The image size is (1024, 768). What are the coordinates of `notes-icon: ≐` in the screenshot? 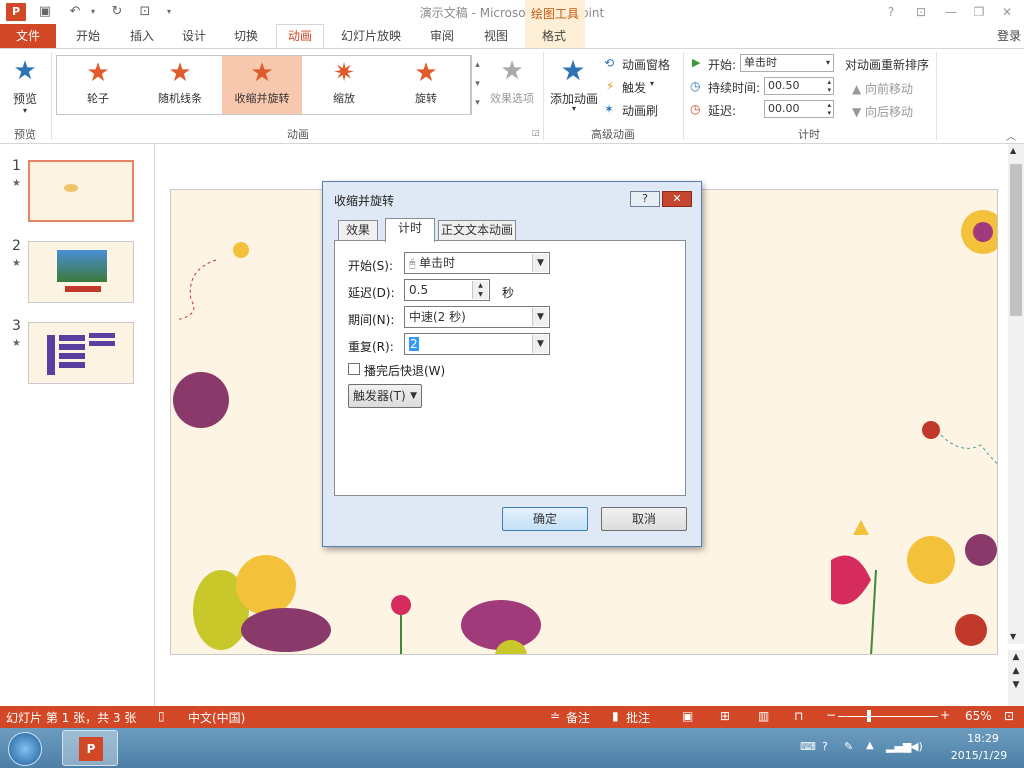 It's located at (555, 716).